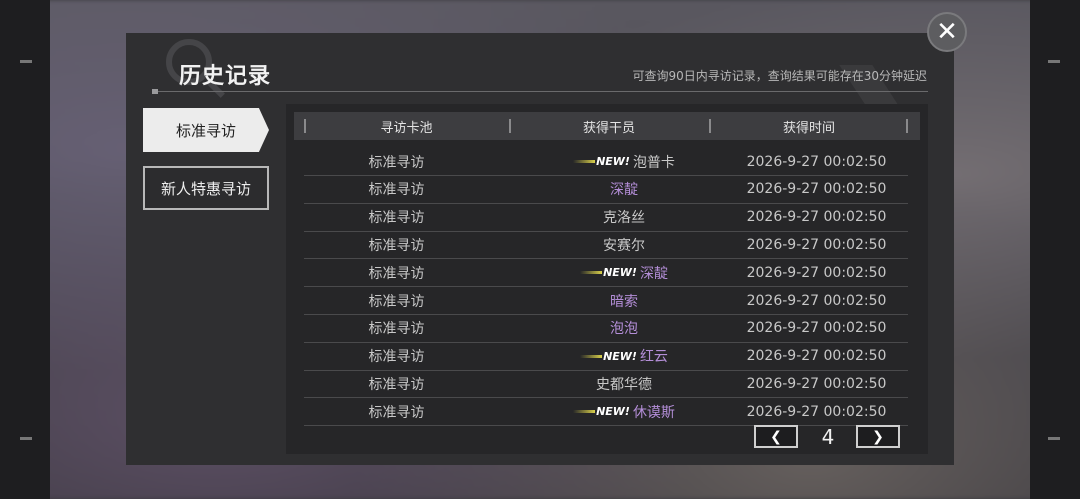 The image size is (1080, 499). Describe the element at coordinates (653, 357) in the screenshot. I see `operator-name: 红云` at that location.